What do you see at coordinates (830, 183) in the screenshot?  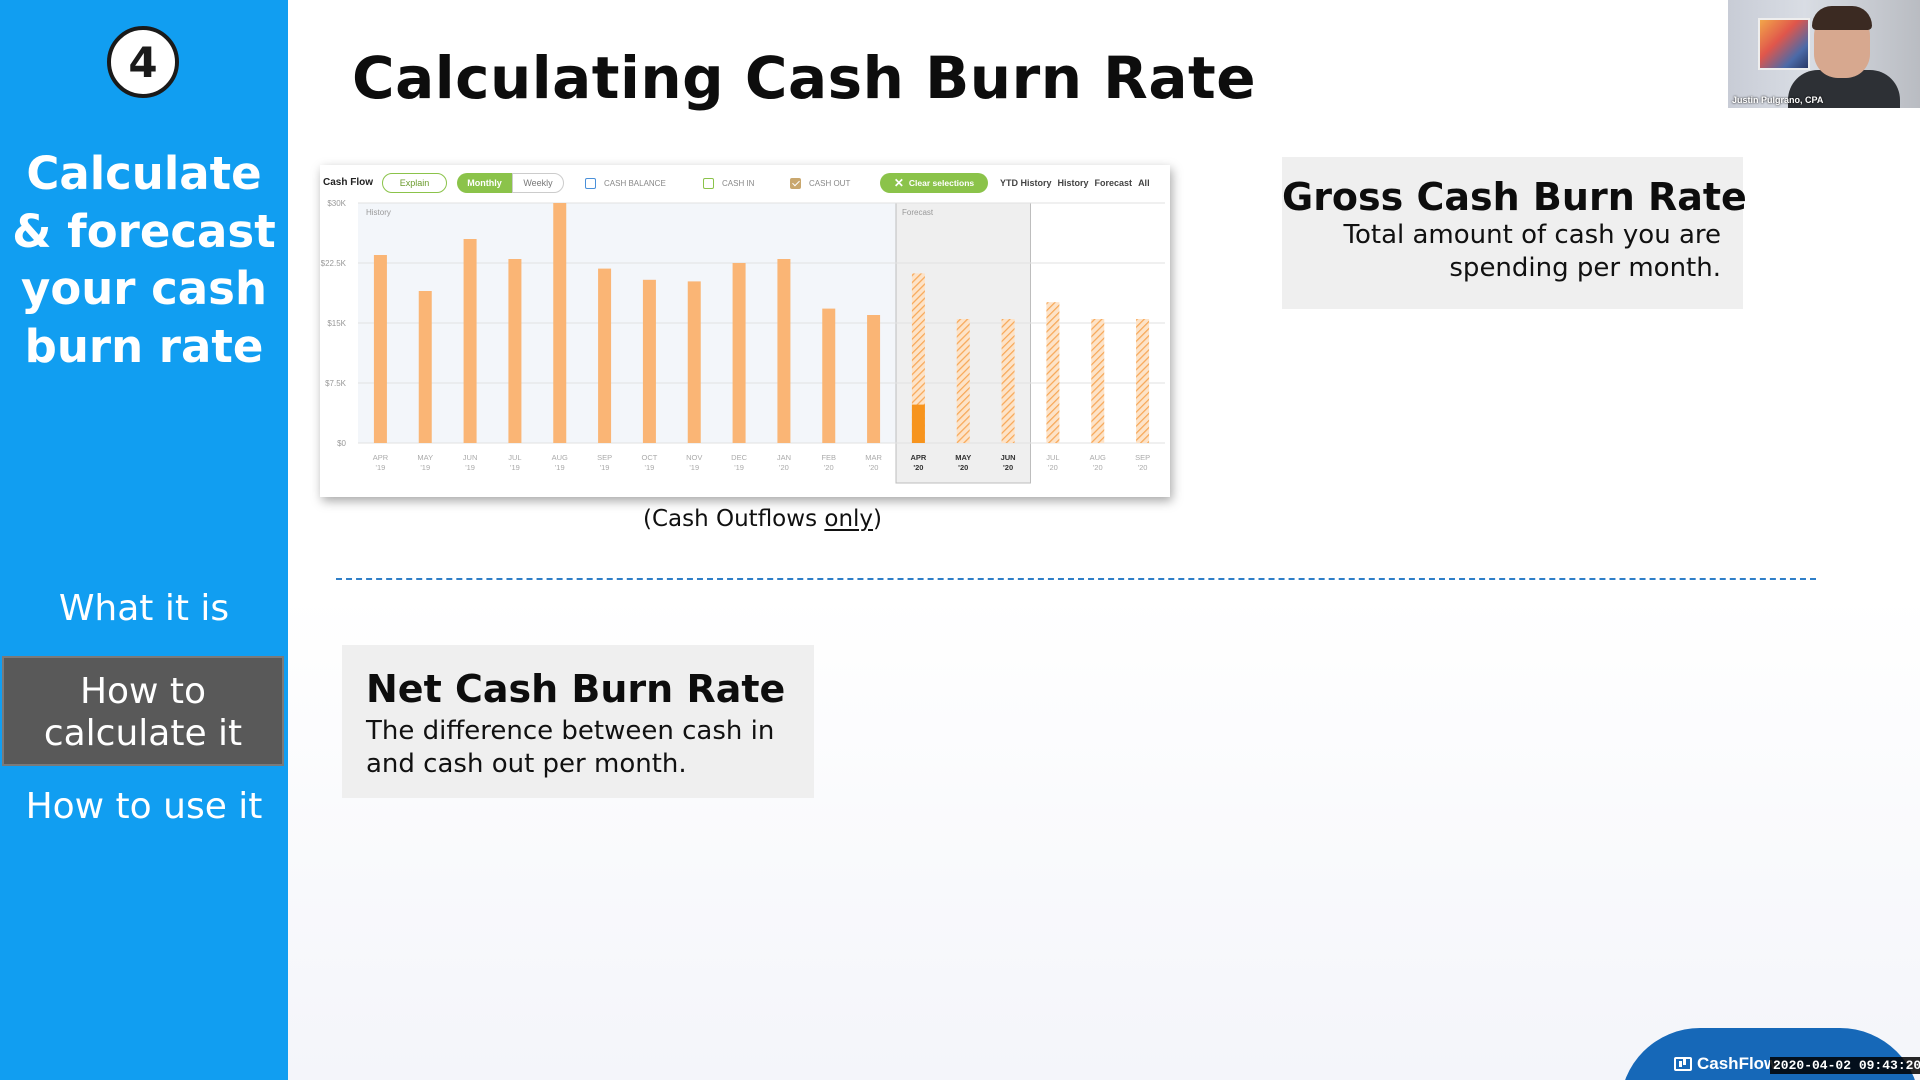 I see `cash-out-label: CASH OUT` at bounding box center [830, 183].